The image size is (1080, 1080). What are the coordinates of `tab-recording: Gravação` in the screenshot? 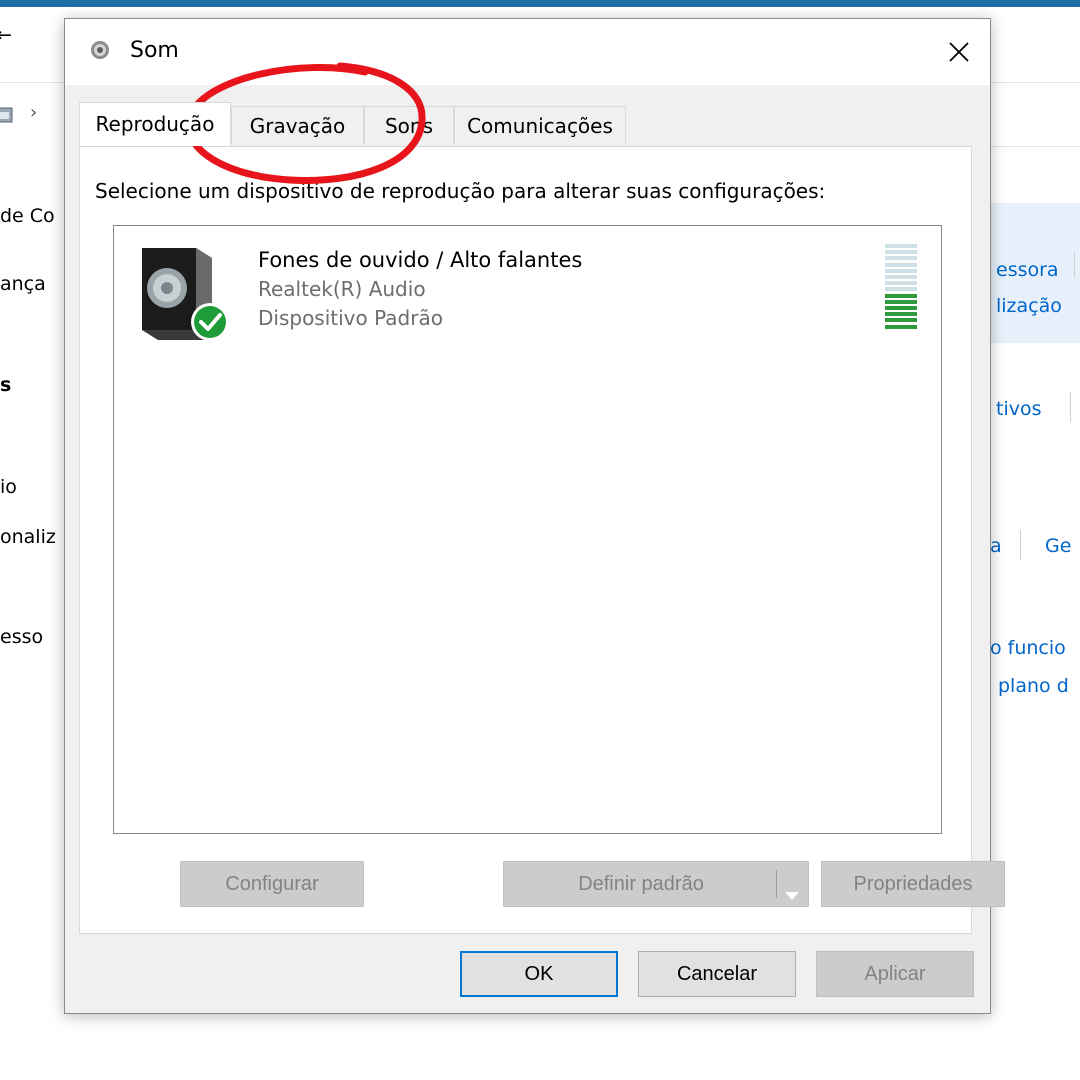 It's located at (297, 125).